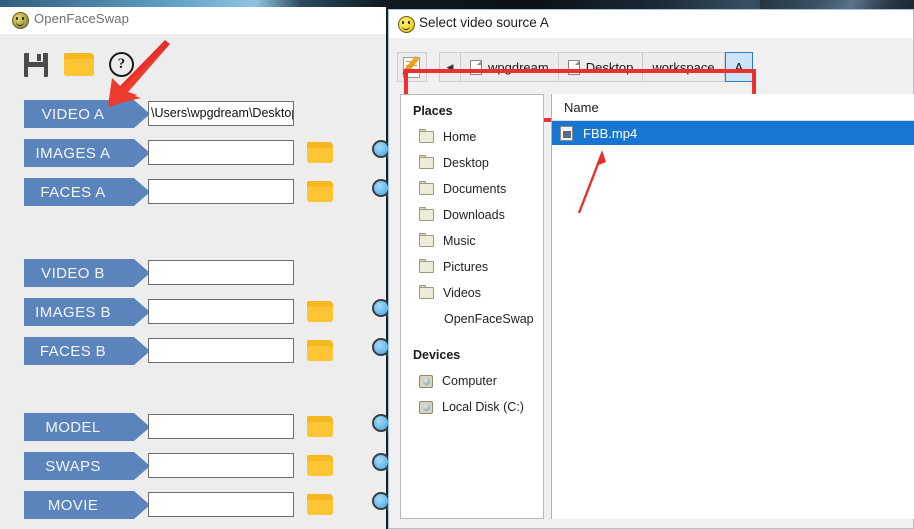 The image size is (914, 529). I want to click on video-a-button: VIDEO A, so click(87, 114).